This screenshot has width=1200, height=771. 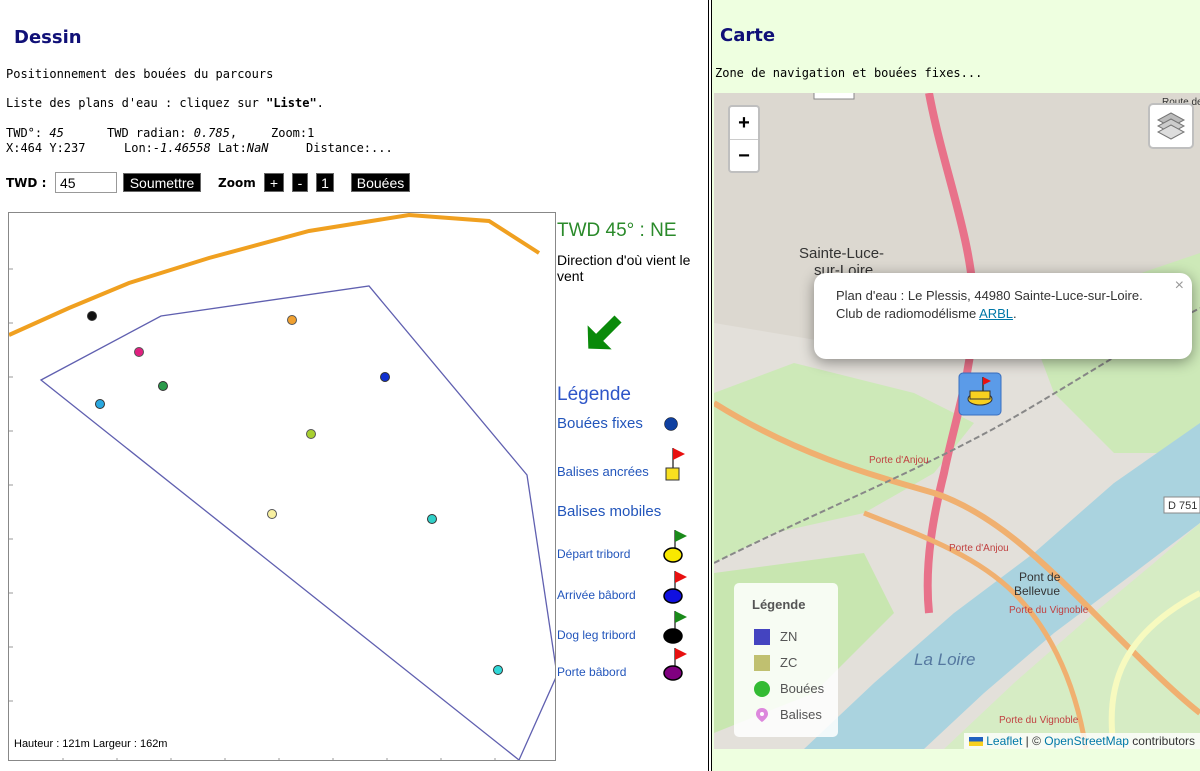 What do you see at coordinates (380, 182) in the screenshot?
I see `buoys-button: Bouées` at bounding box center [380, 182].